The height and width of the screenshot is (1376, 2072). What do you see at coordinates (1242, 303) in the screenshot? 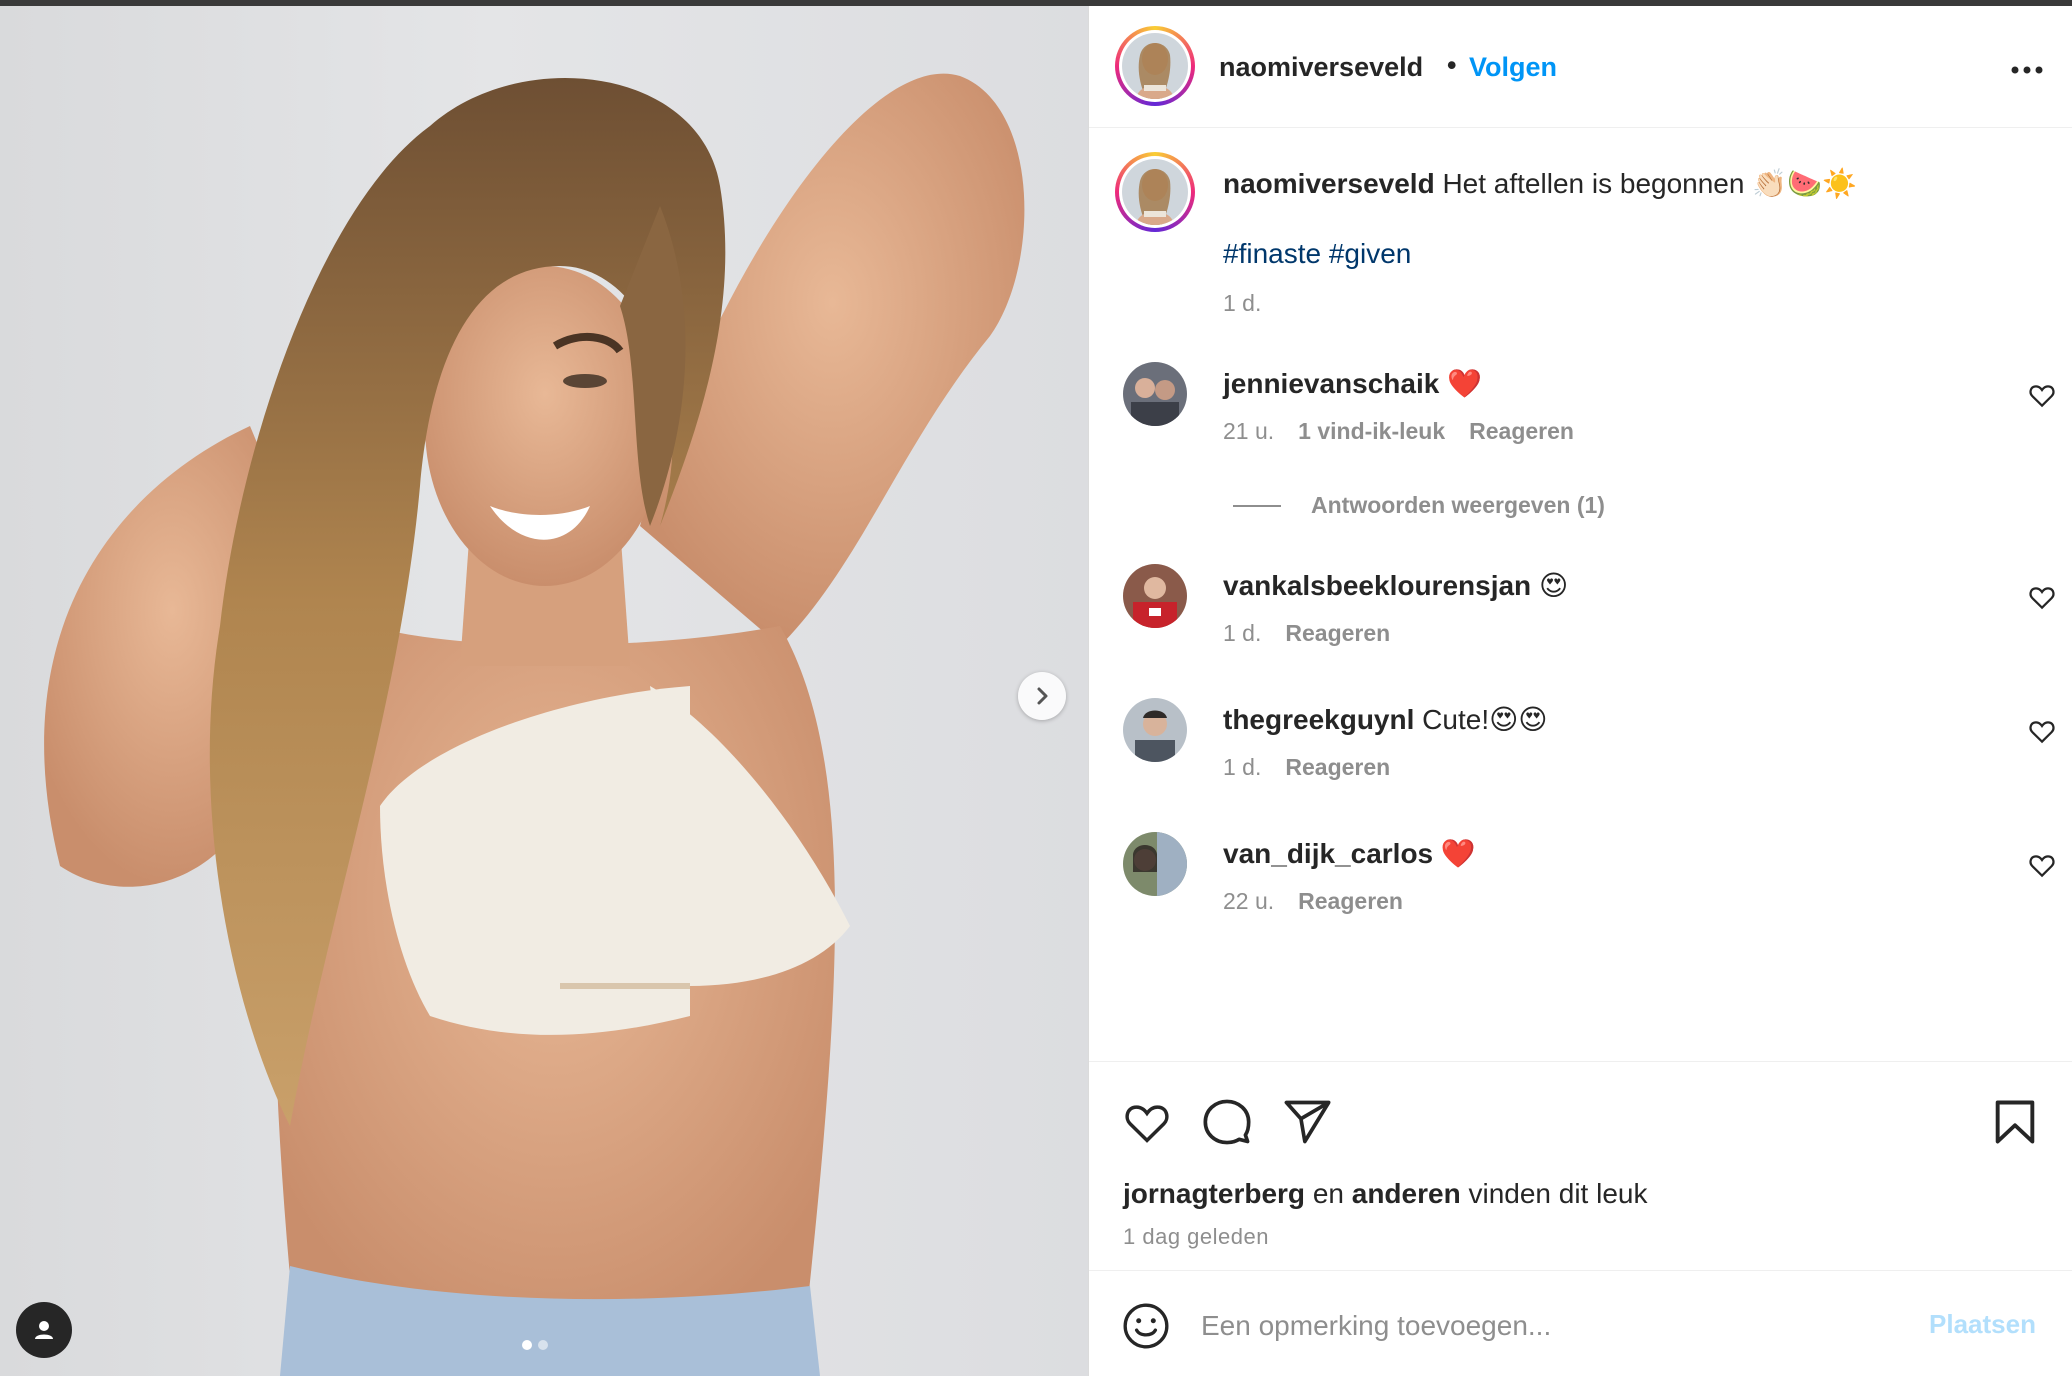
I see `caption-time: 1 d.` at bounding box center [1242, 303].